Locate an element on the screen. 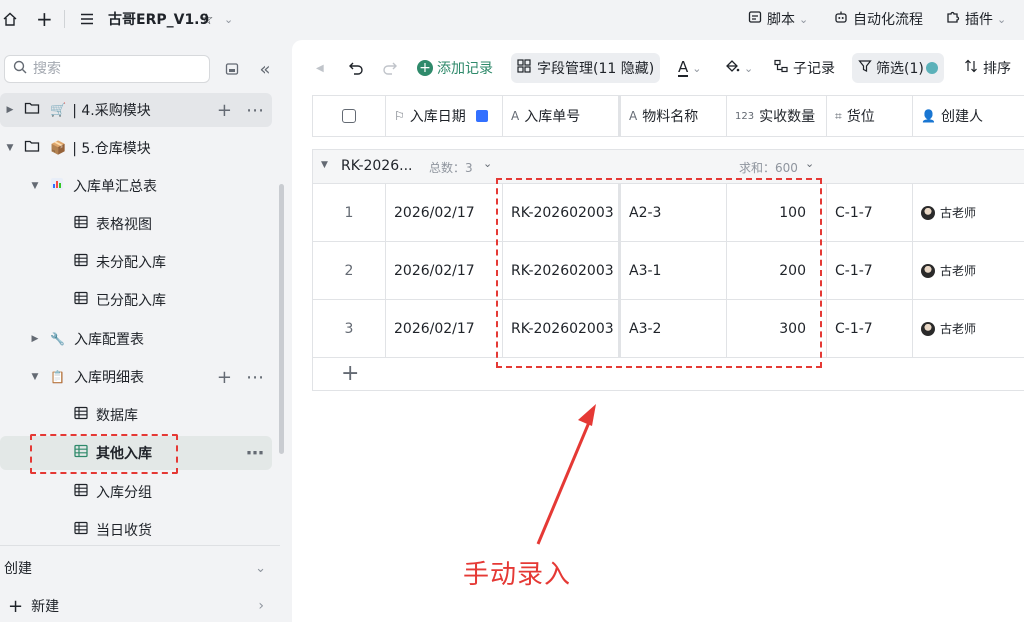 This screenshot has width=1024, height=622. sidebar-item-inbound-summary: ▼ 入库单汇总表 is located at coordinates (136, 186).